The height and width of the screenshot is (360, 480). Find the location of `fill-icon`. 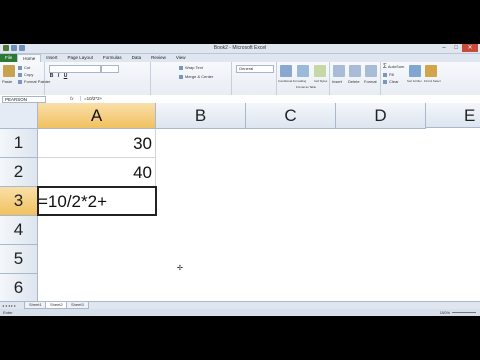

fill-icon is located at coordinates (385, 74).